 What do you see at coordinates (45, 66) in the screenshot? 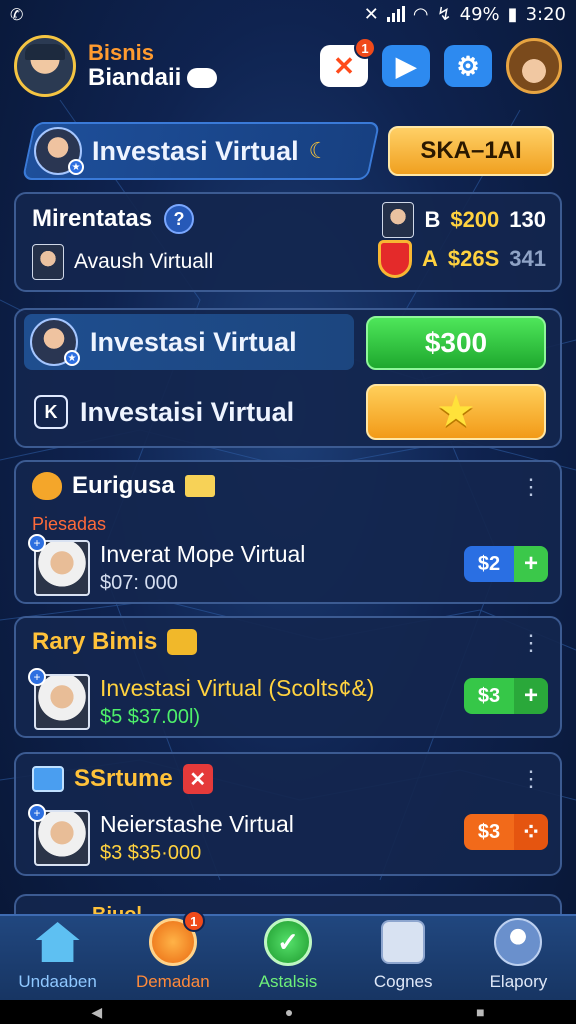
I see `profile-avatar` at bounding box center [45, 66].